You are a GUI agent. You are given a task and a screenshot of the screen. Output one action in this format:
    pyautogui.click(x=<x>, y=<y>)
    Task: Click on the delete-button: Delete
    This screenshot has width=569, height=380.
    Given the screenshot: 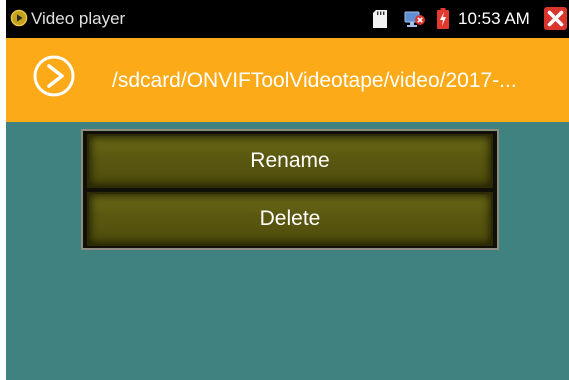 What is the action you would take?
    pyautogui.click(x=290, y=219)
    